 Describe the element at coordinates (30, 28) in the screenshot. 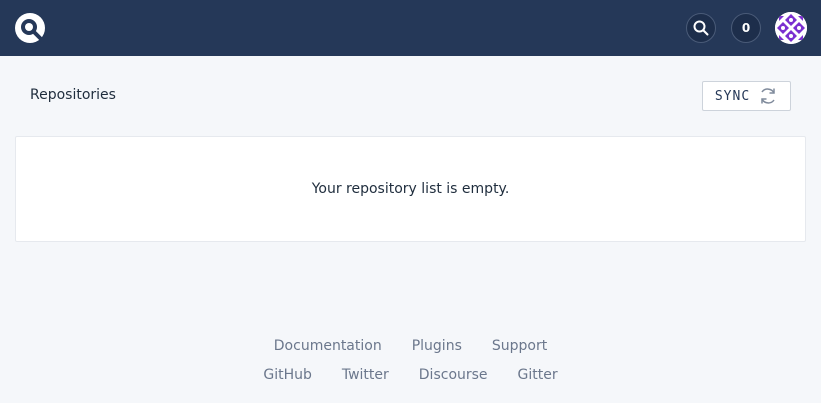

I see `drone-logo-icon` at that location.